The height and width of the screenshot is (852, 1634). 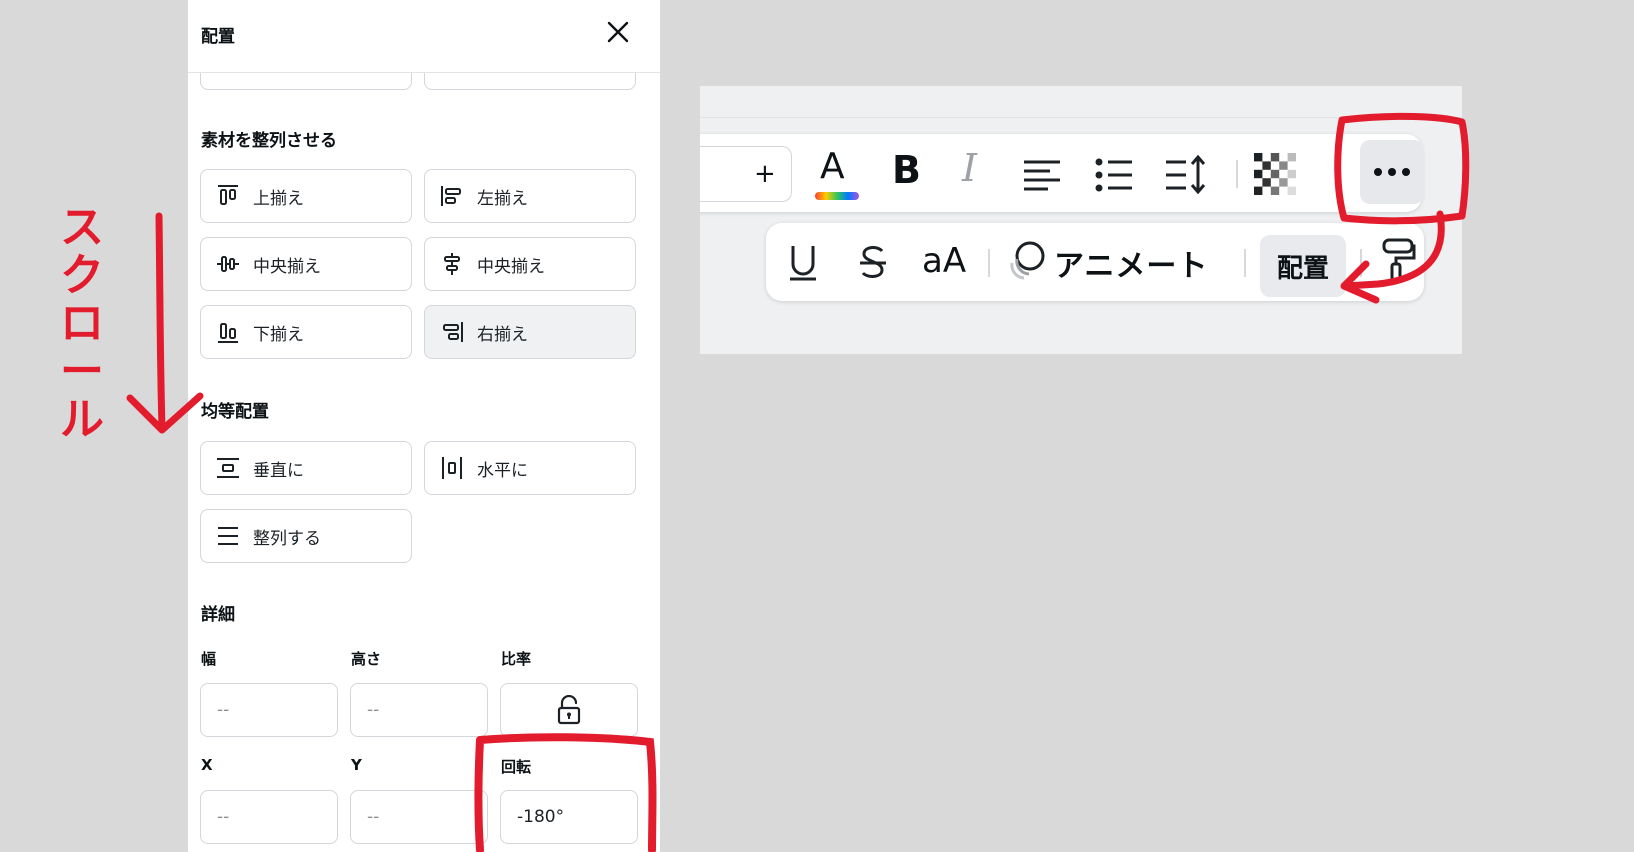 What do you see at coordinates (228, 468) in the screenshot?
I see `distribute-vertical-icon` at bounding box center [228, 468].